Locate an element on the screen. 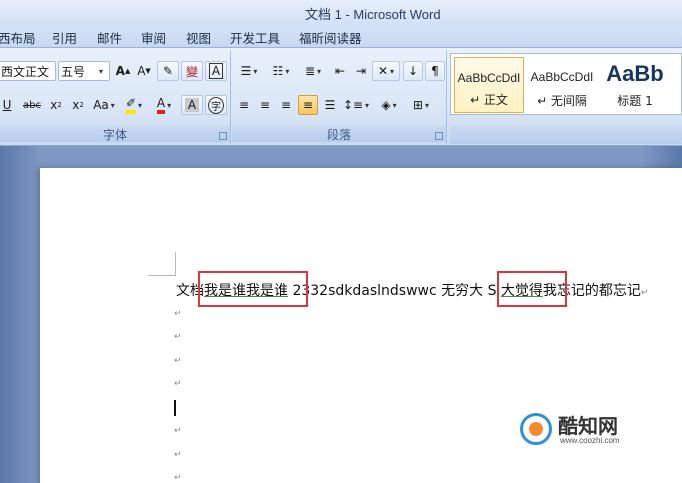 This screenshot has height=483, width=682. styles-group-label is located at coordinates (566, 135).